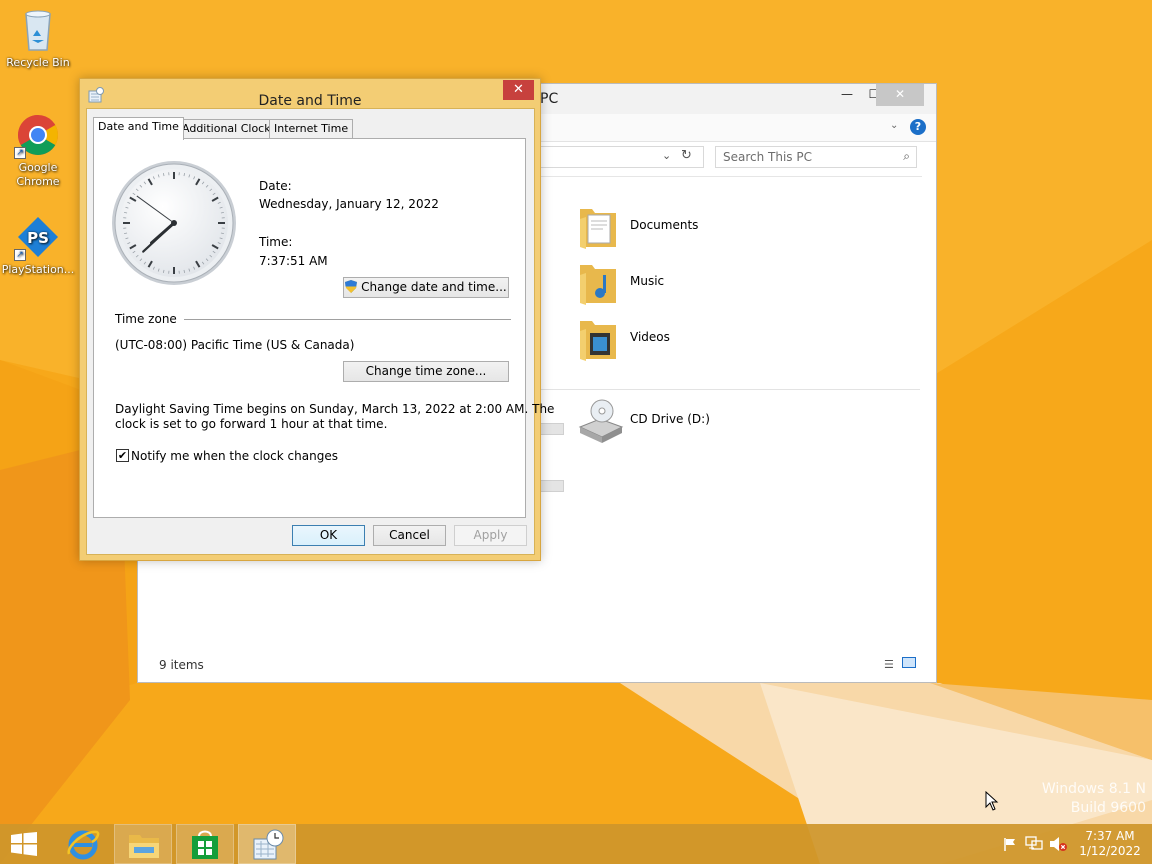  Describe the element at coordinates (146, 319) in the screenshot. I see `timezone-heading: Time zone` at that location.